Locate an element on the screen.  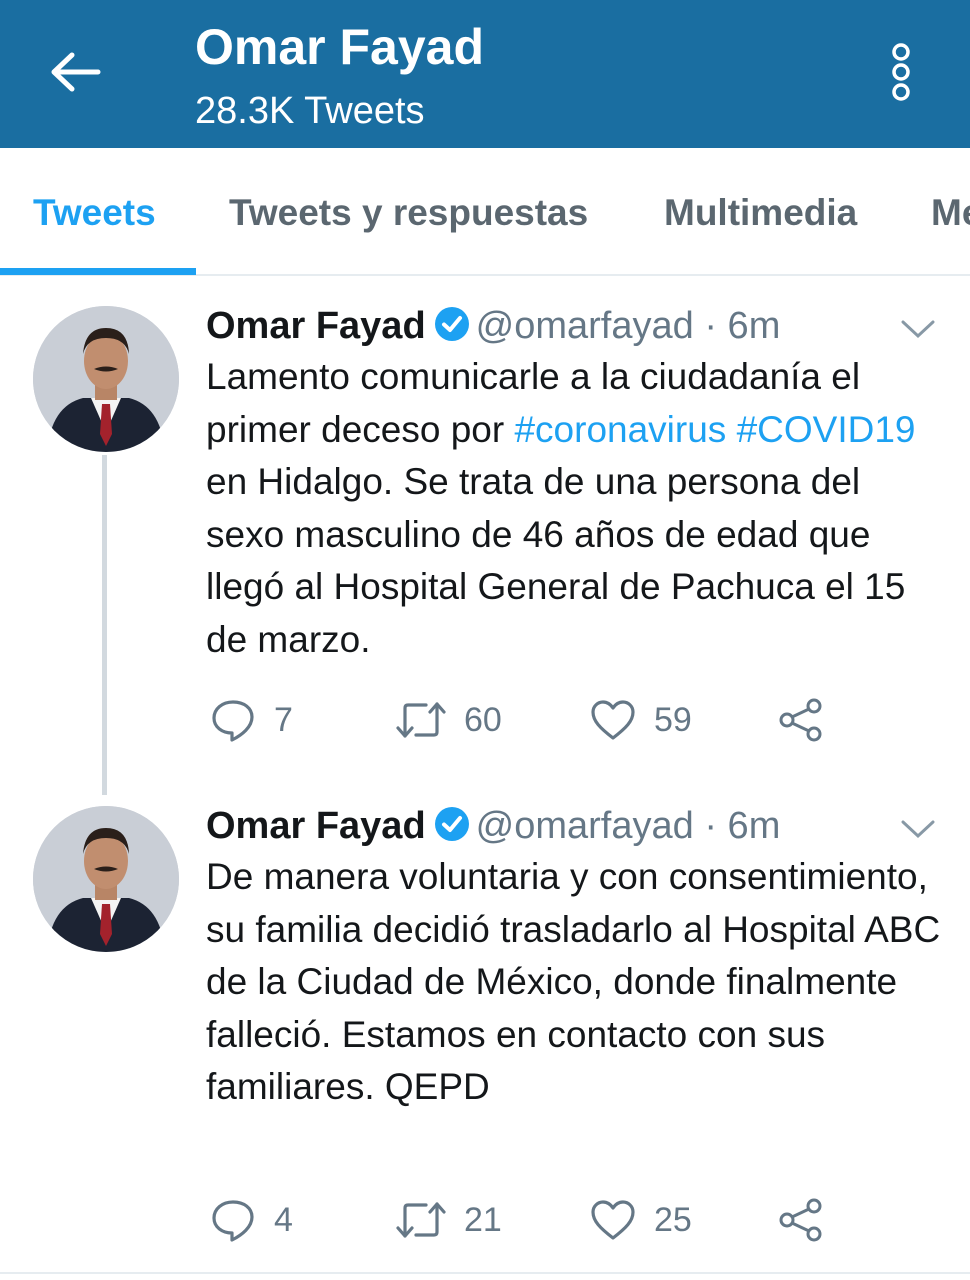
profile-tabs: Tweets Tweets y respuestas Multimedia Me is located at coordinates (485, 212).